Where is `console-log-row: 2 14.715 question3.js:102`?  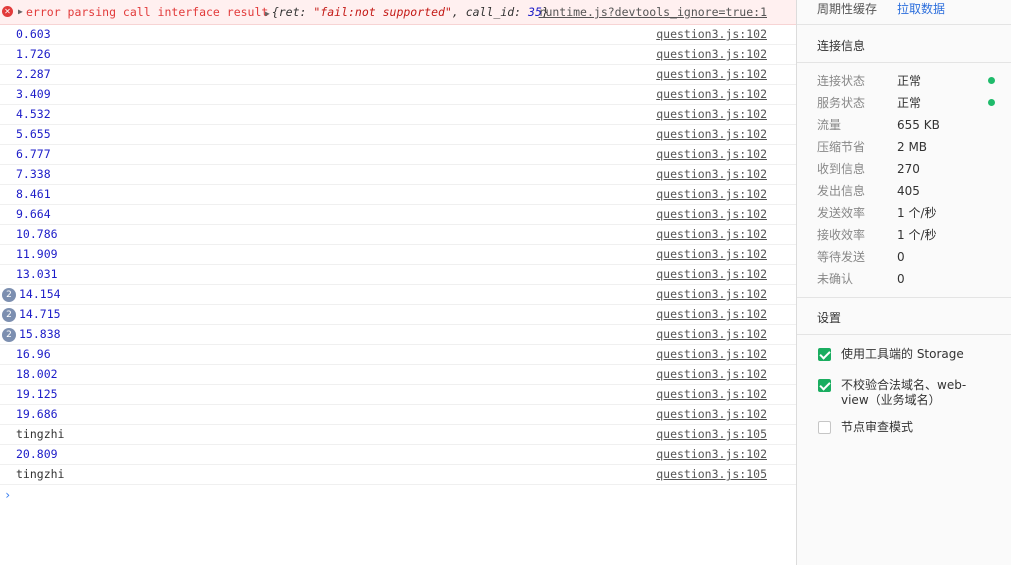
console-log-row: 2 14.715 question3.js:102 is located at coordinates (398, 315).